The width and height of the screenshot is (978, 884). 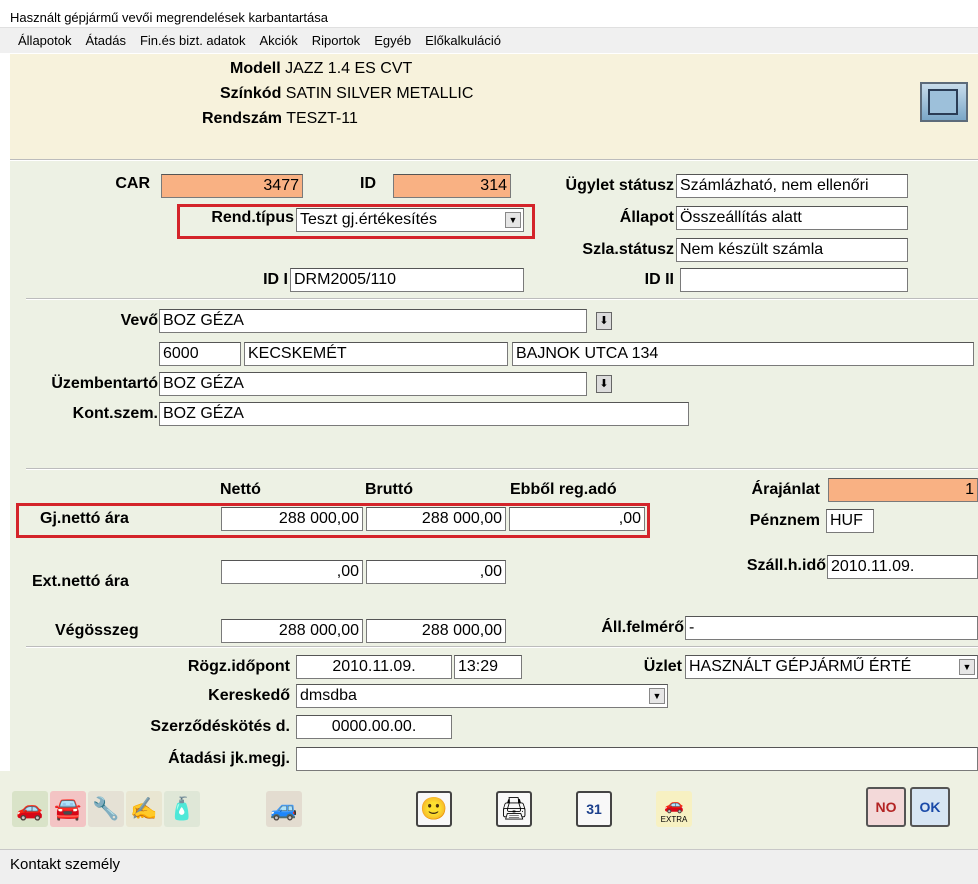 I want to click on penznem-label: Pénznem, so click(x=784, y=520).